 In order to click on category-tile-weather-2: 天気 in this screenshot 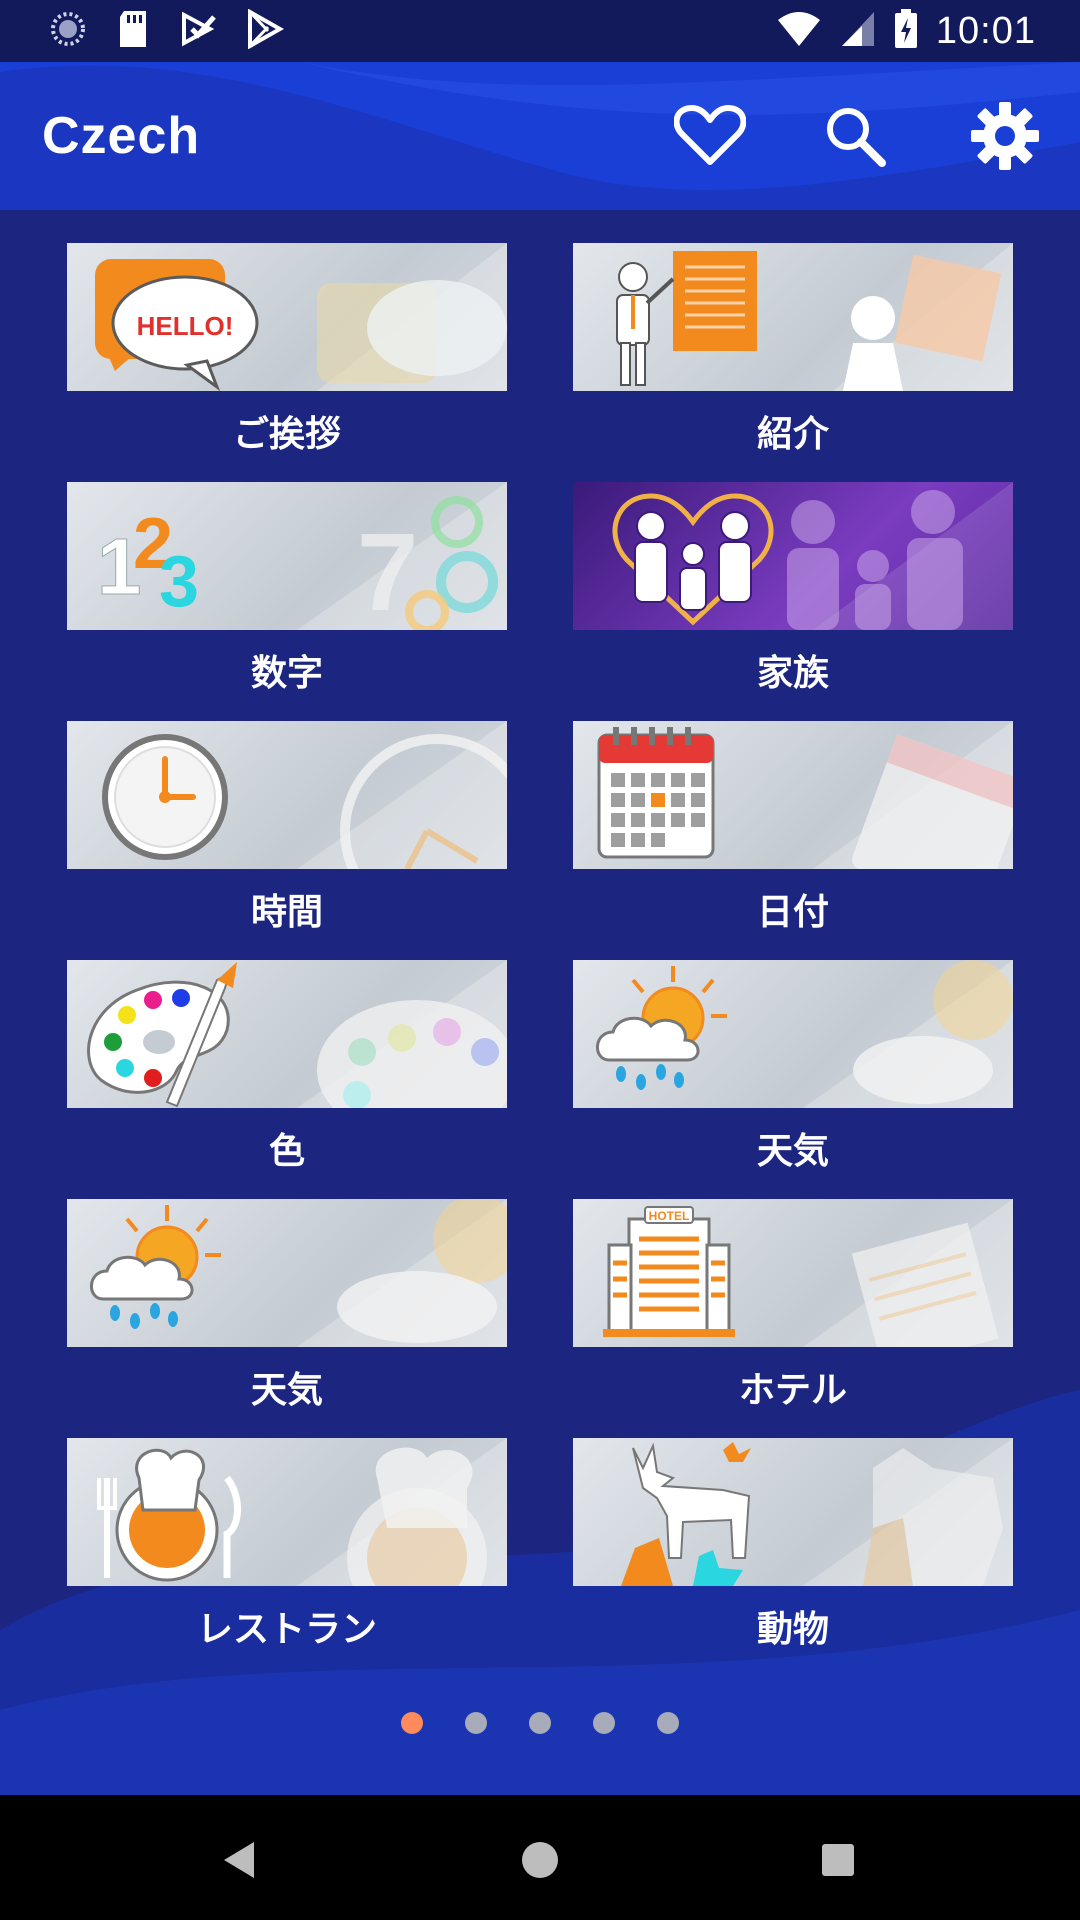, I will do `click(287, 1314)`.